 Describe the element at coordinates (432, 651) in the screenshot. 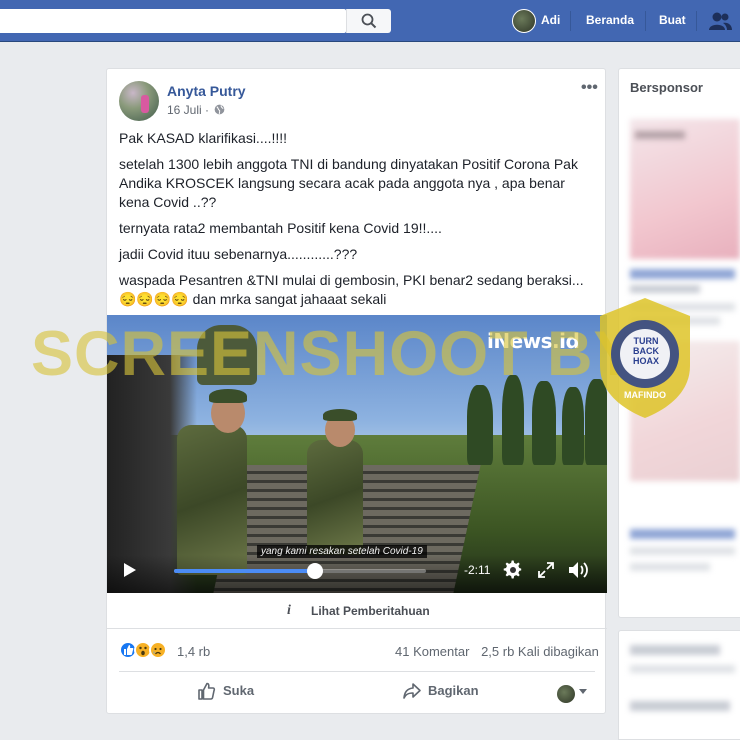

I see `comment-count: 41 Komentar` at that location.